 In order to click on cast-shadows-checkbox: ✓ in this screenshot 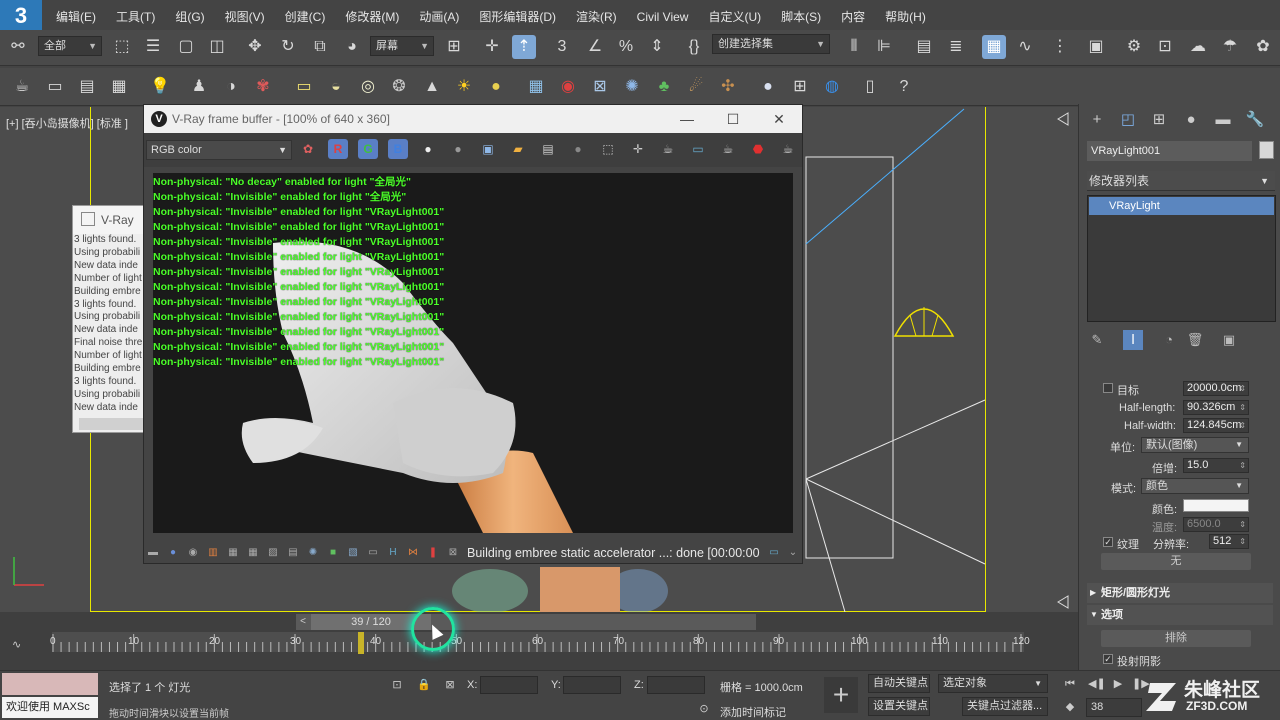, I will do `click(1108, 659)`.